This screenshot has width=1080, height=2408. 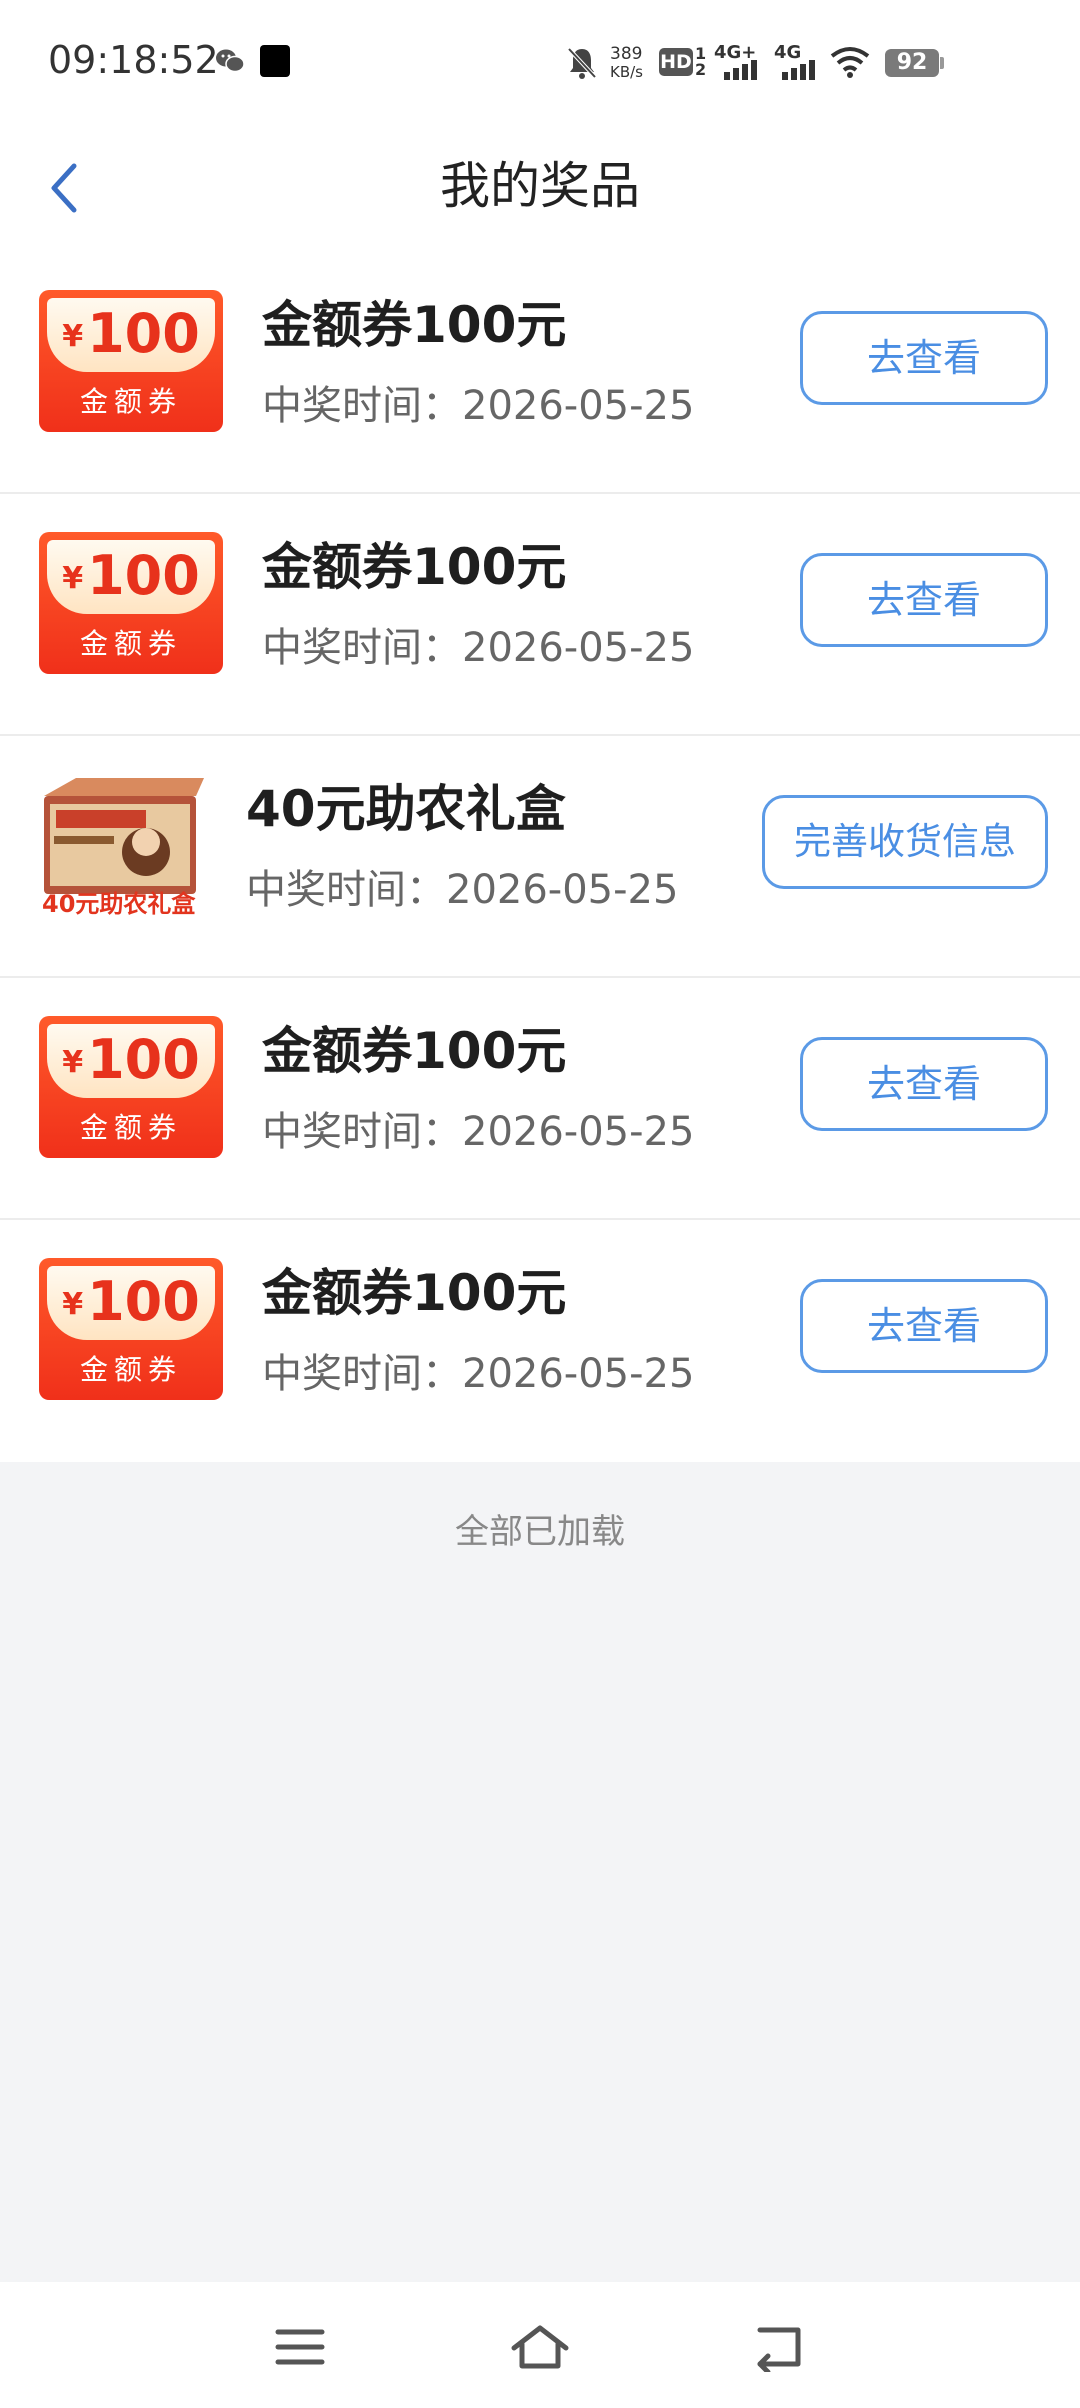 I want to click on net-speed-value: 389, so click(x=626, y=54).